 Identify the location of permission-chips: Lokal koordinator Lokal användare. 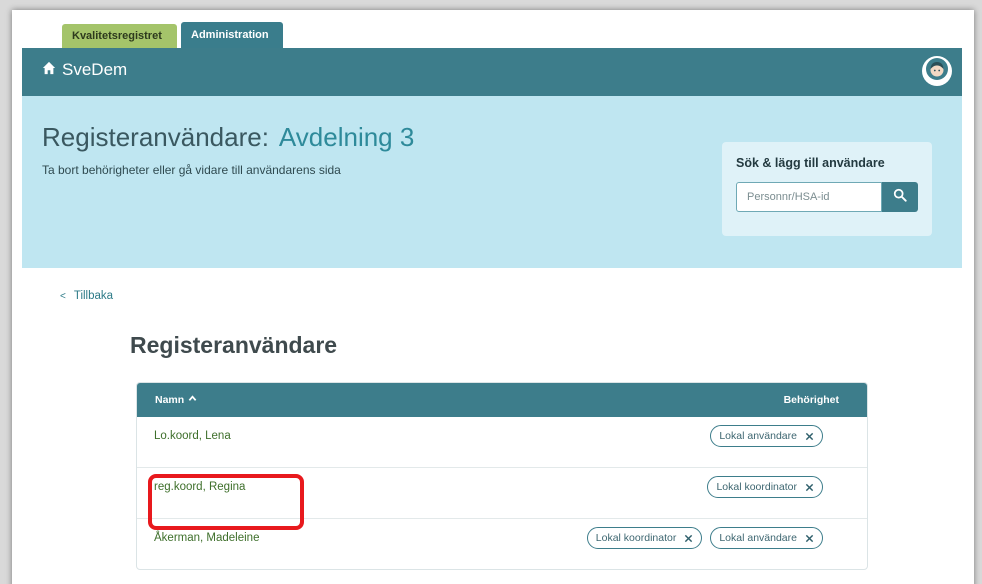
(704, 538).